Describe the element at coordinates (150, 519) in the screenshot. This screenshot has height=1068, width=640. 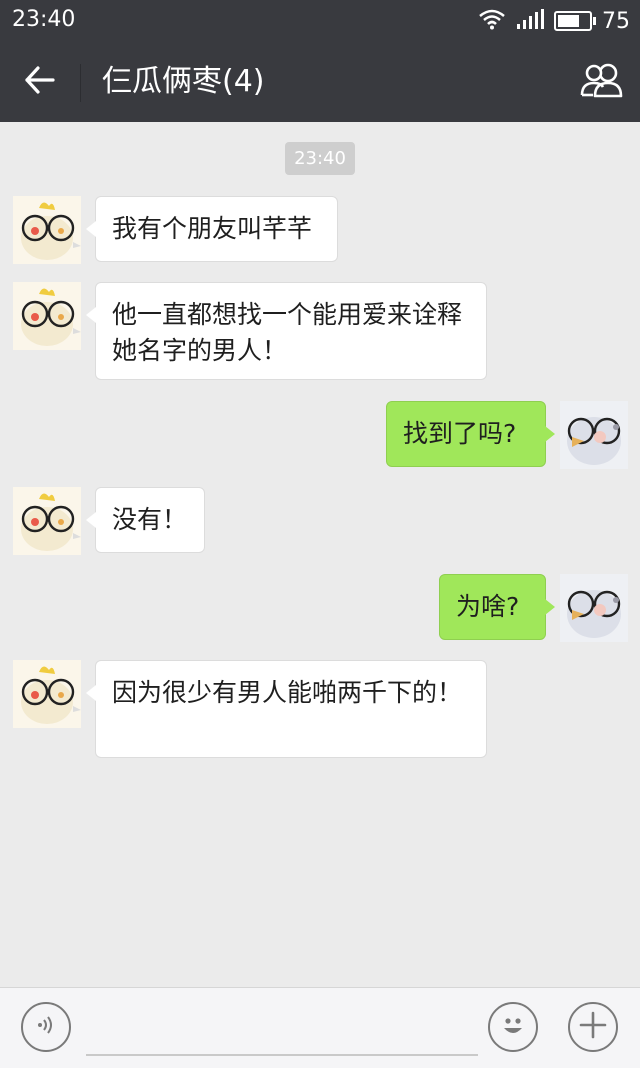
I see `message-text: 没有！` at that location.